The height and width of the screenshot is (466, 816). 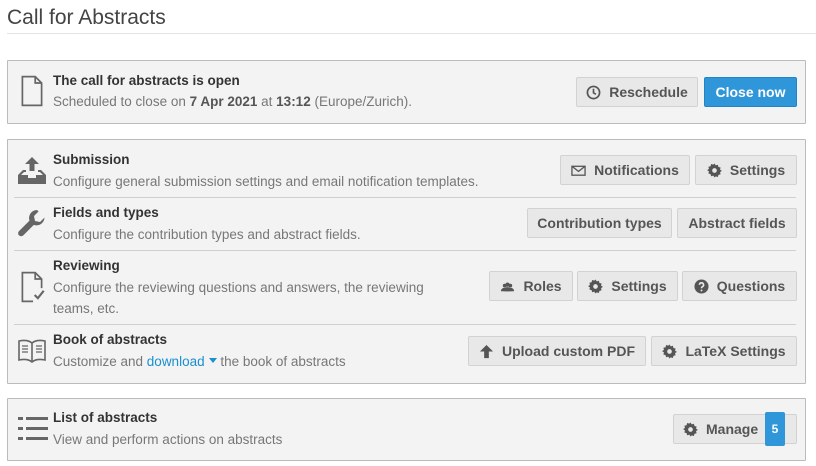 I want to click on reviewing-settings-button: Settings, so click(x=627, y=286).